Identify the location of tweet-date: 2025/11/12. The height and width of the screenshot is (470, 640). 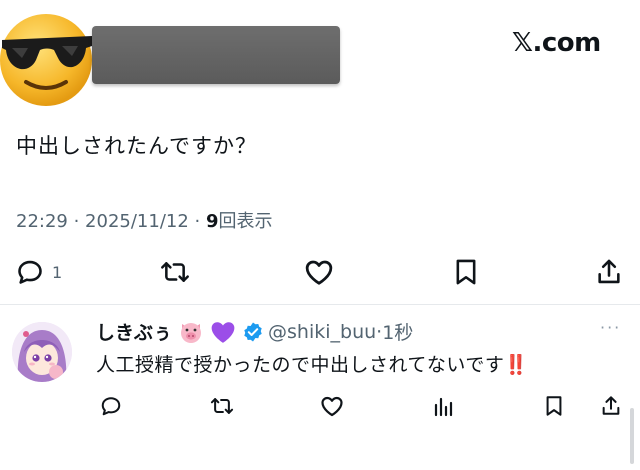
(137, 221).